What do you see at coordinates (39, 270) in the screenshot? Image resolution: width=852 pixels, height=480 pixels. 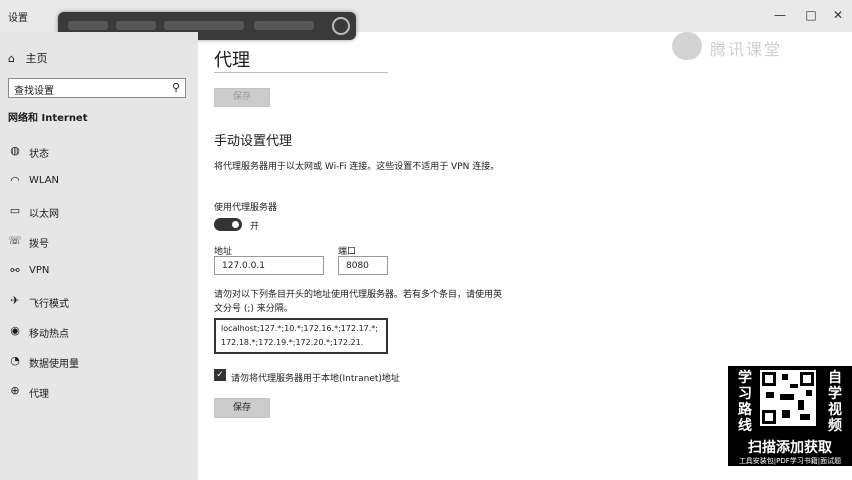 I see `sidebar-item-label: VPN` at bounding box center [39, 270].